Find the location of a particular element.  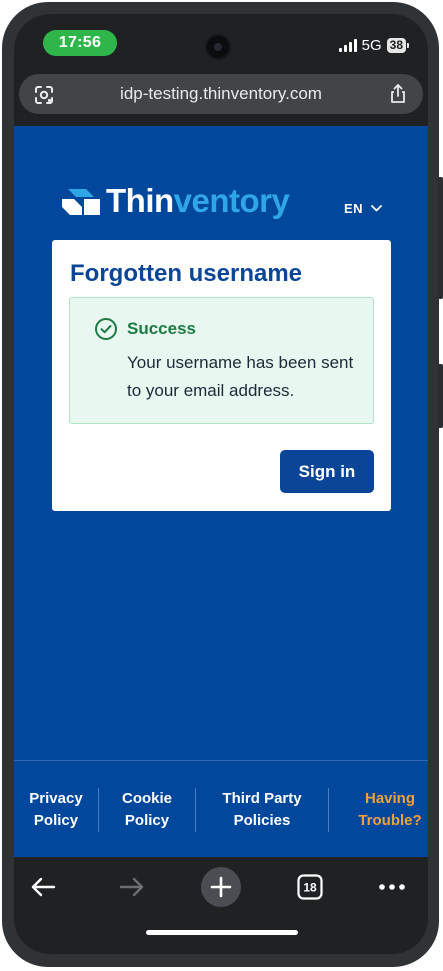

front-camera is located at coordinates (218, 47).